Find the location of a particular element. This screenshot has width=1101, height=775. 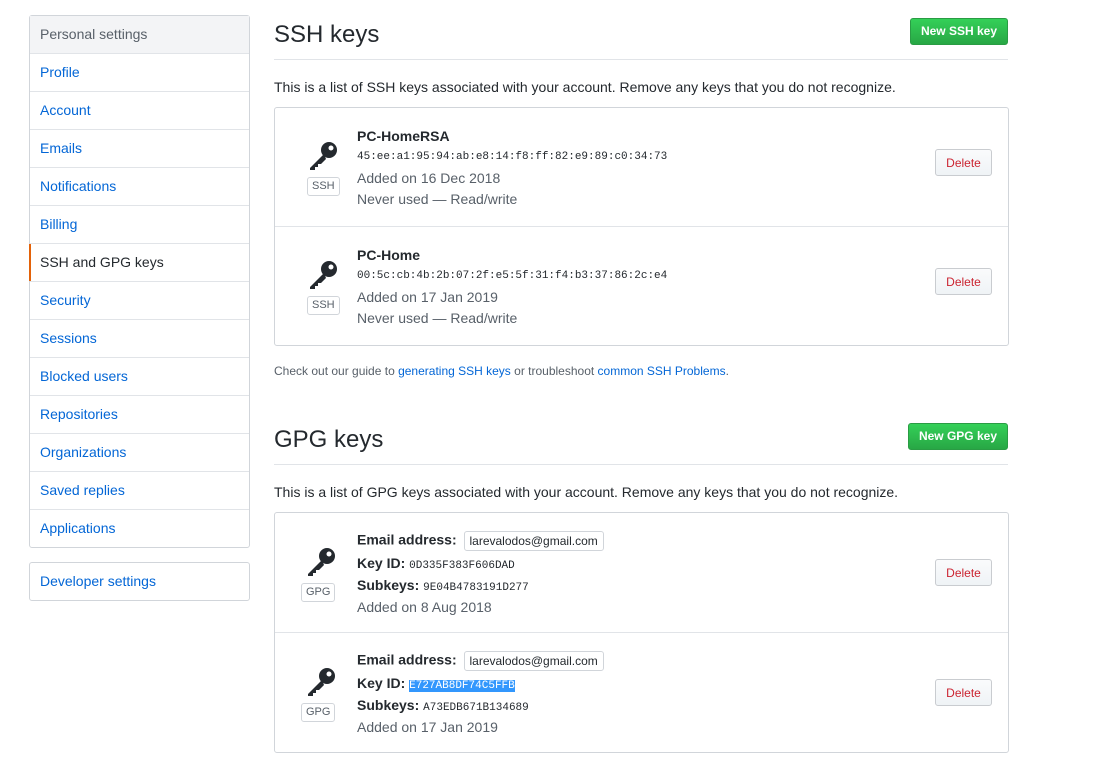

gpg-key-id-line: Key ID: E727AB8DF74C5FFB is located at coordinates (436, 683).